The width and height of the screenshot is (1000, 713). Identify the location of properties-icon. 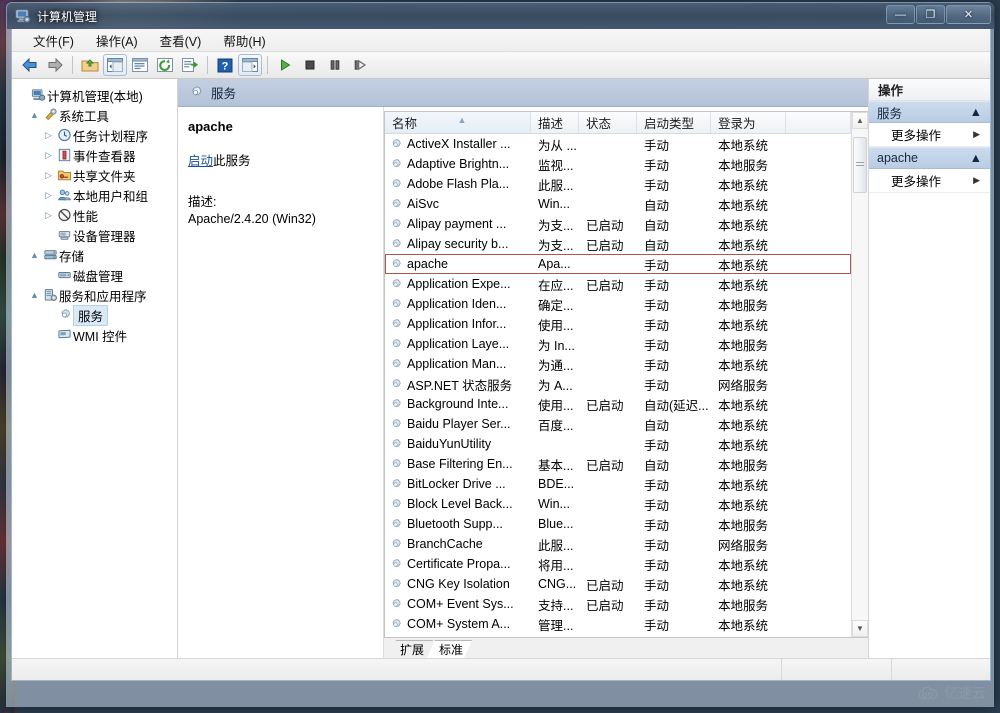
(140, 65).